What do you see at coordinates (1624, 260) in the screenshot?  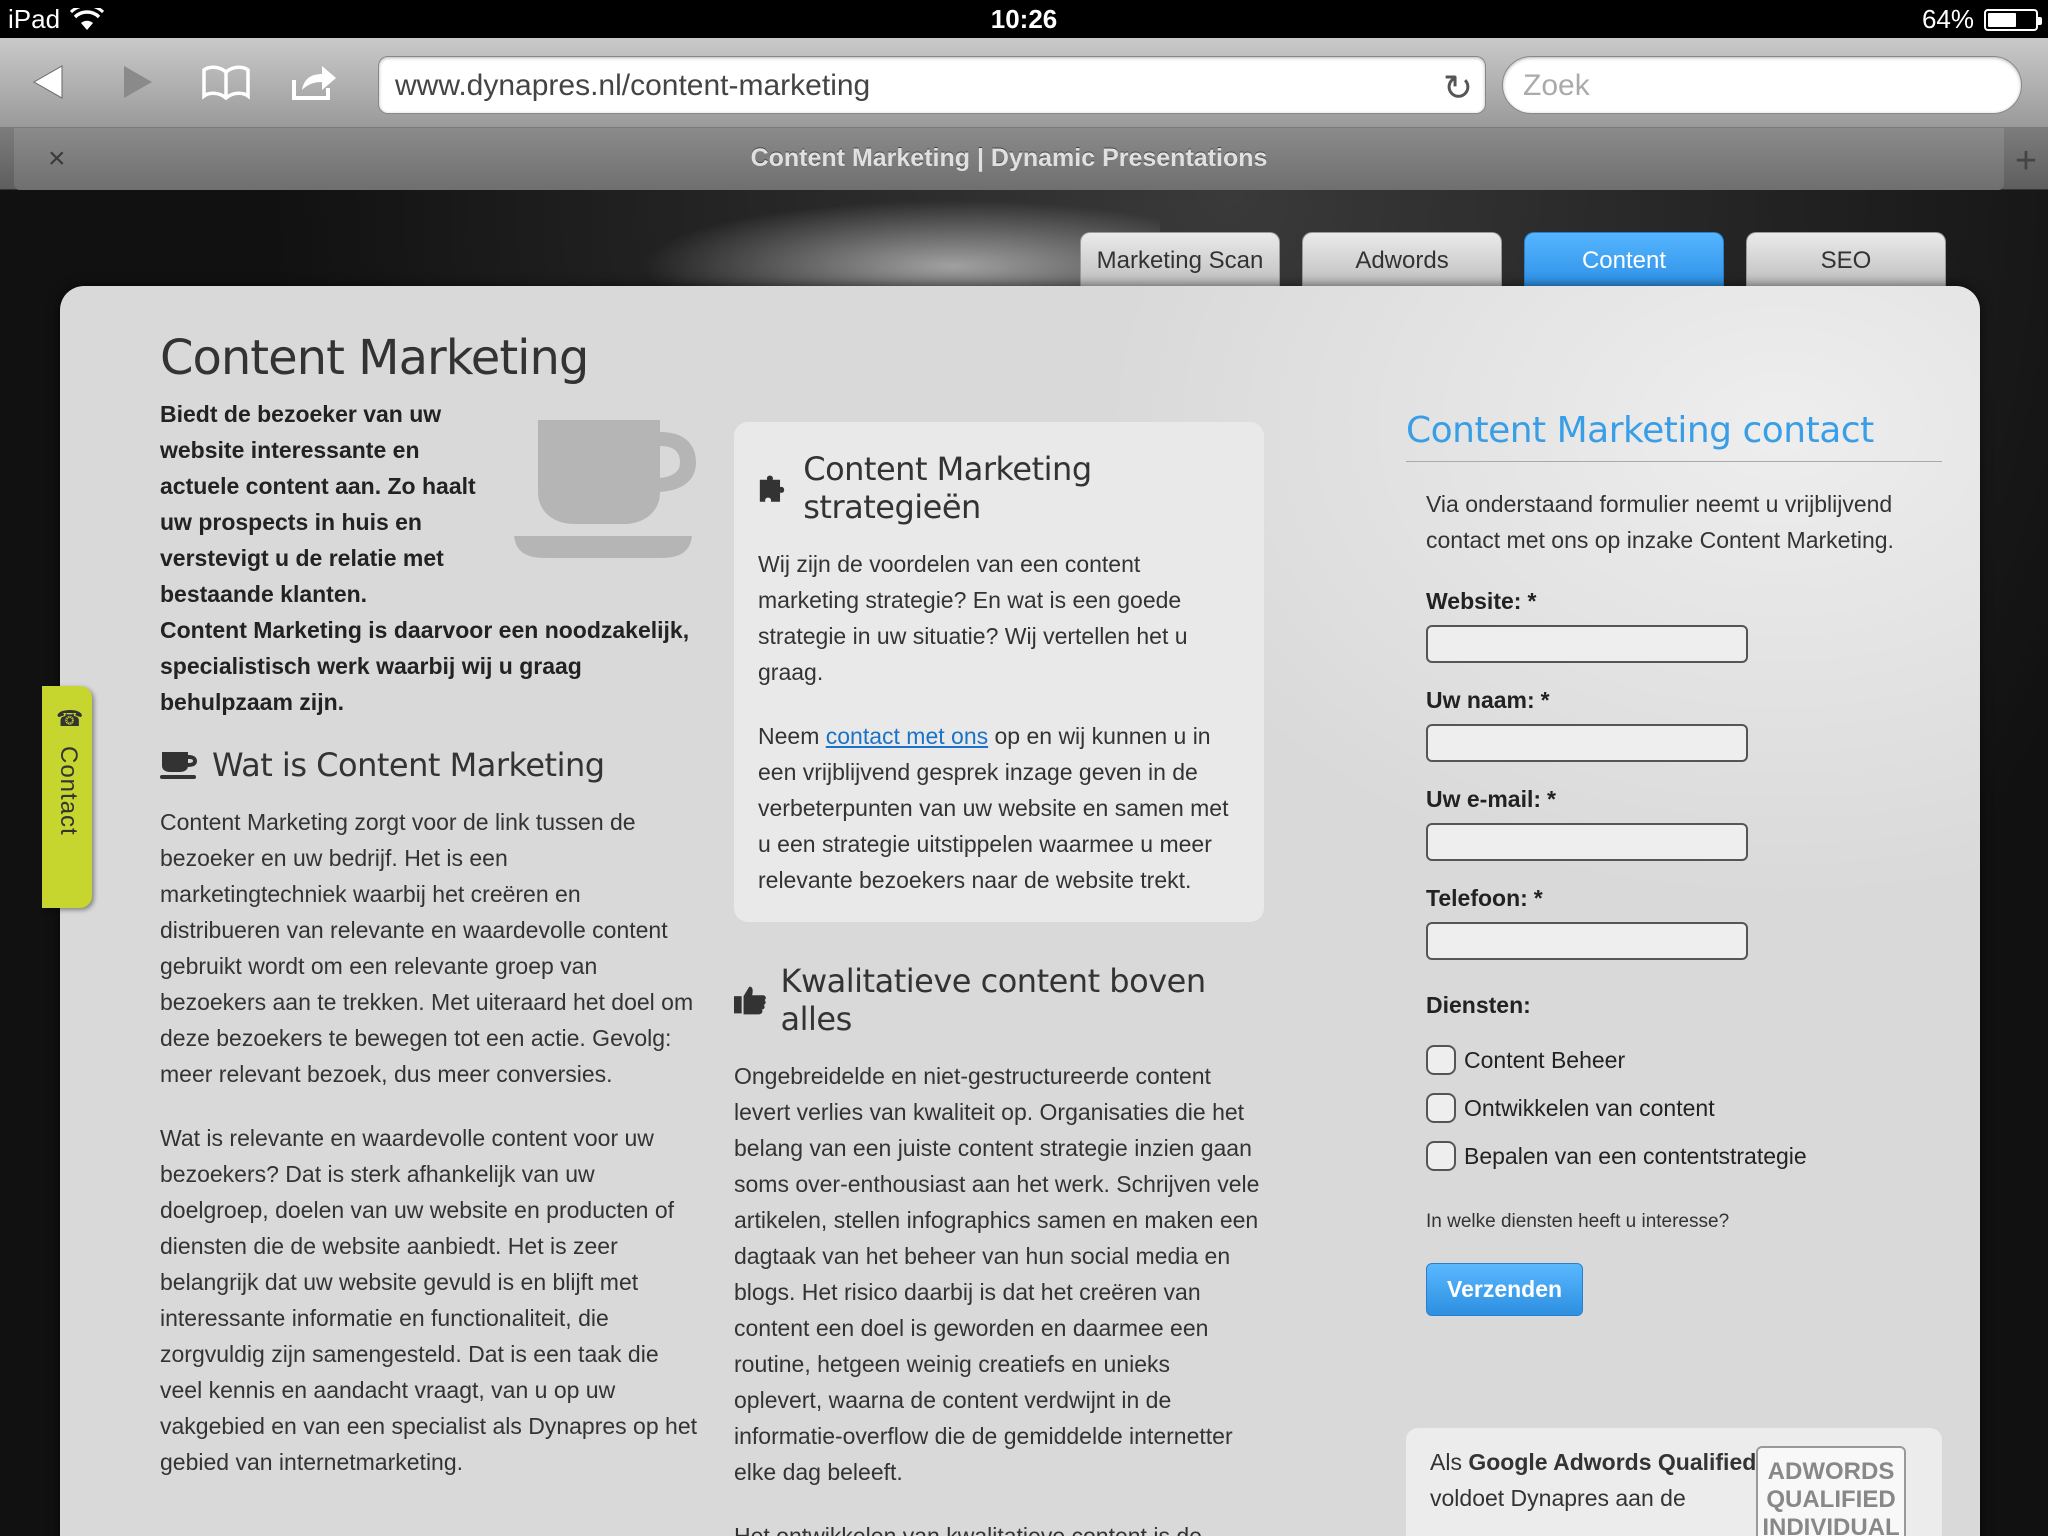 I see `nav-content: Content` at bounding box center [1624, 260].